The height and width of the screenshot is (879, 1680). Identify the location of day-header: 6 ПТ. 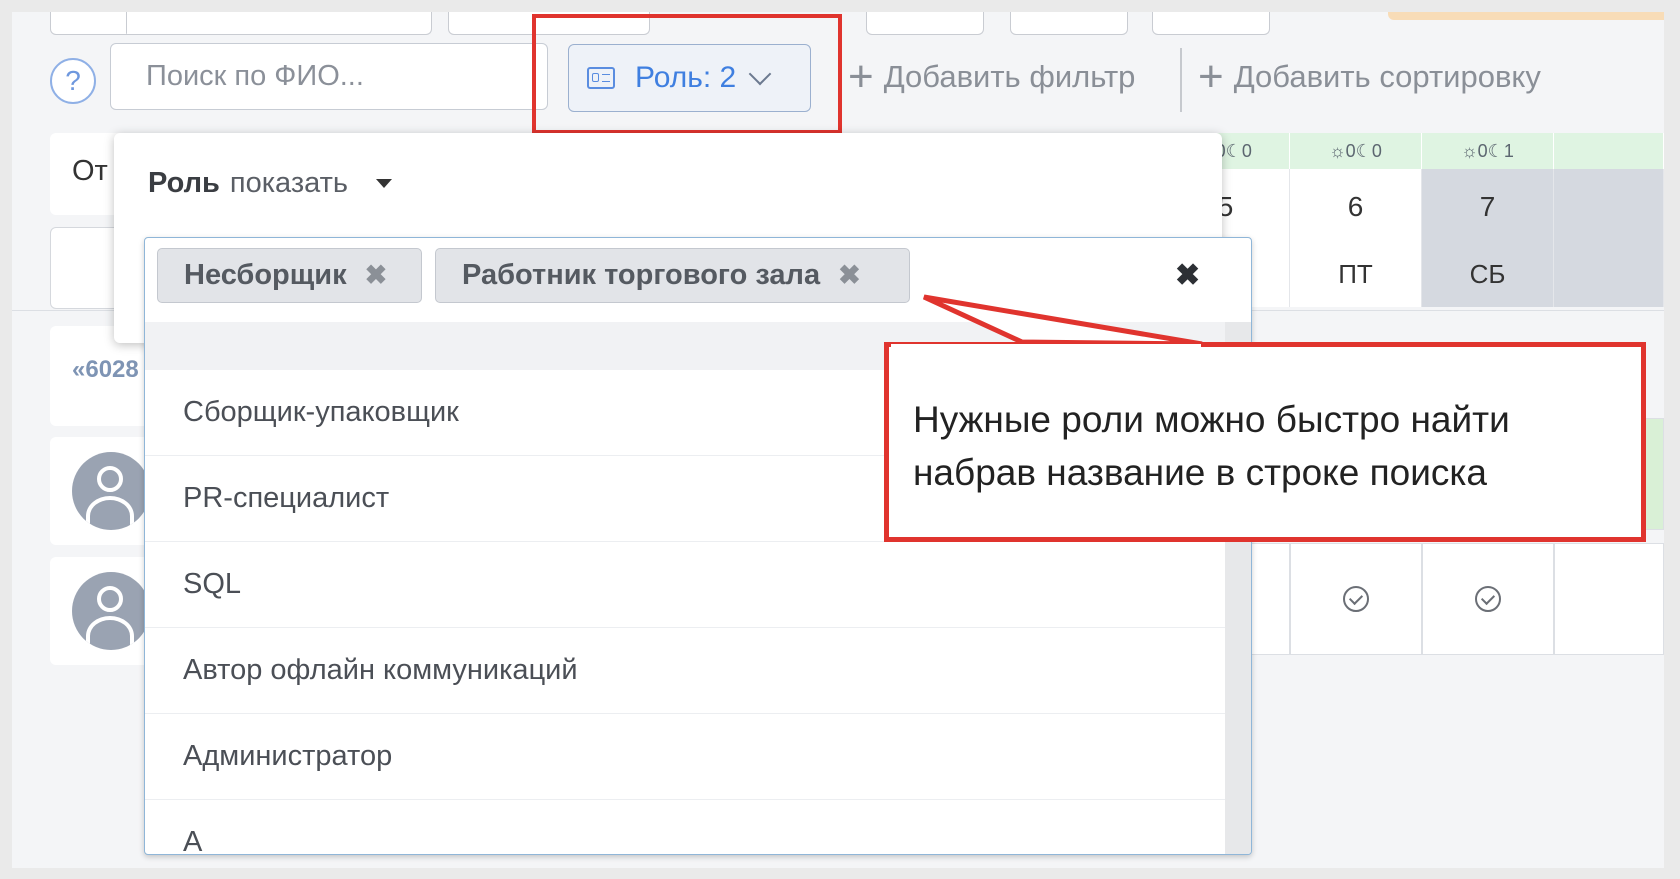
(1356, 238).